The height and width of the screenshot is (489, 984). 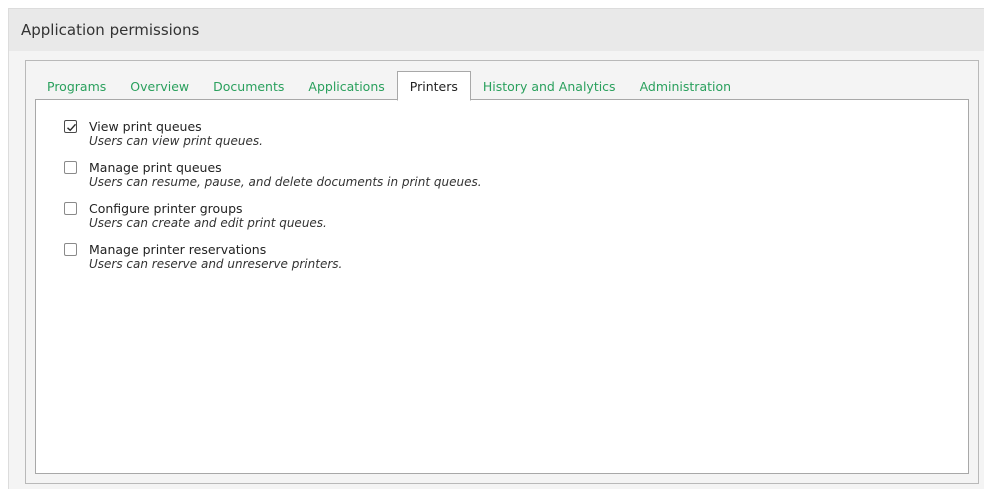 I want to click on view-print-queues-checkbox, so click(x=70, y=126).